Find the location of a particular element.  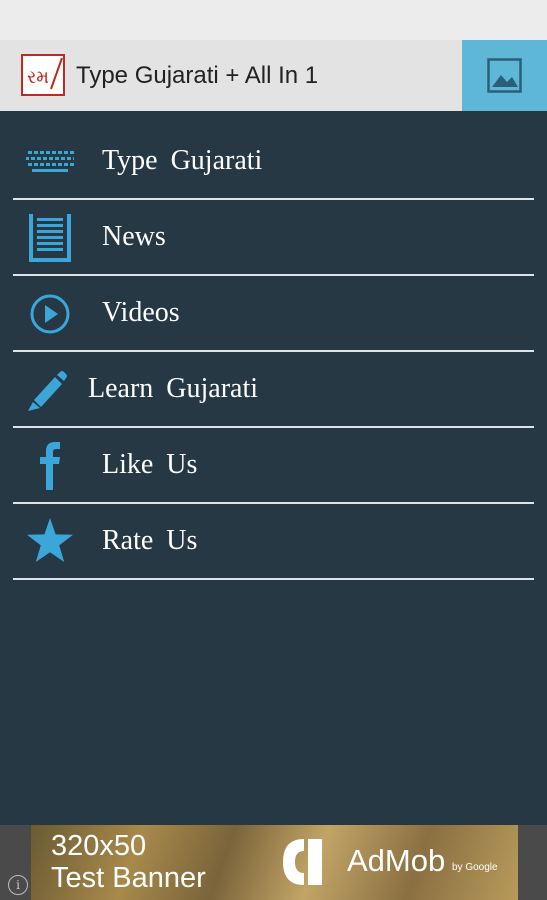

app-logo-glyph: રમ is located at coordinates (38, 77).